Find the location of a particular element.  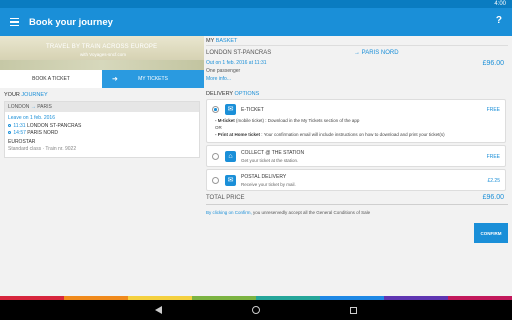

arrow-right-icon: ➜ is located at coordinates (115, 79).